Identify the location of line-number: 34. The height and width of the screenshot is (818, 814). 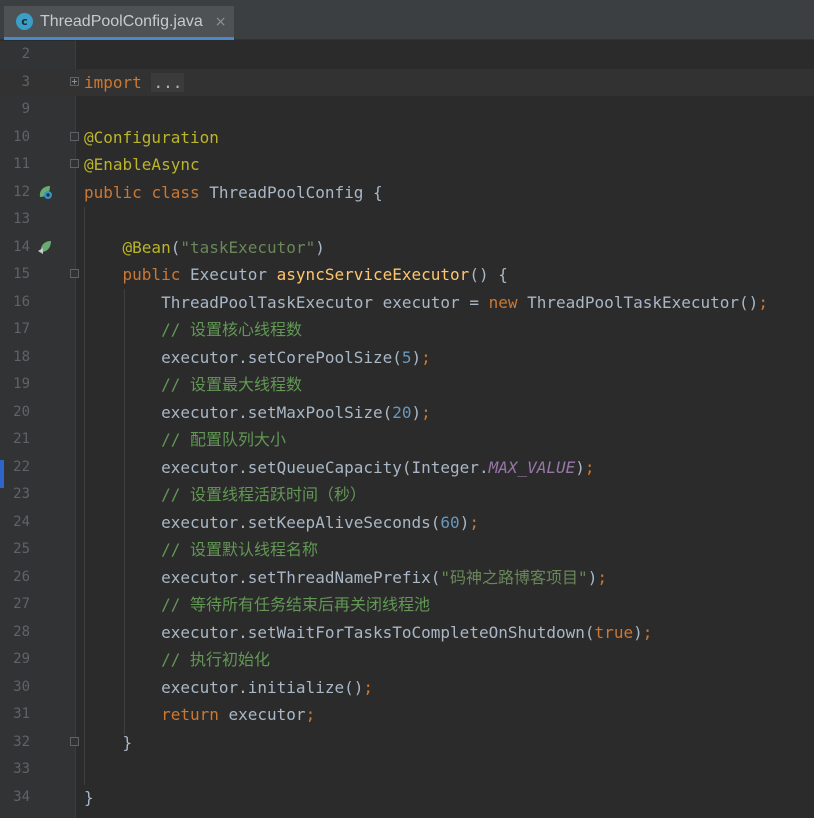
(21, 797).